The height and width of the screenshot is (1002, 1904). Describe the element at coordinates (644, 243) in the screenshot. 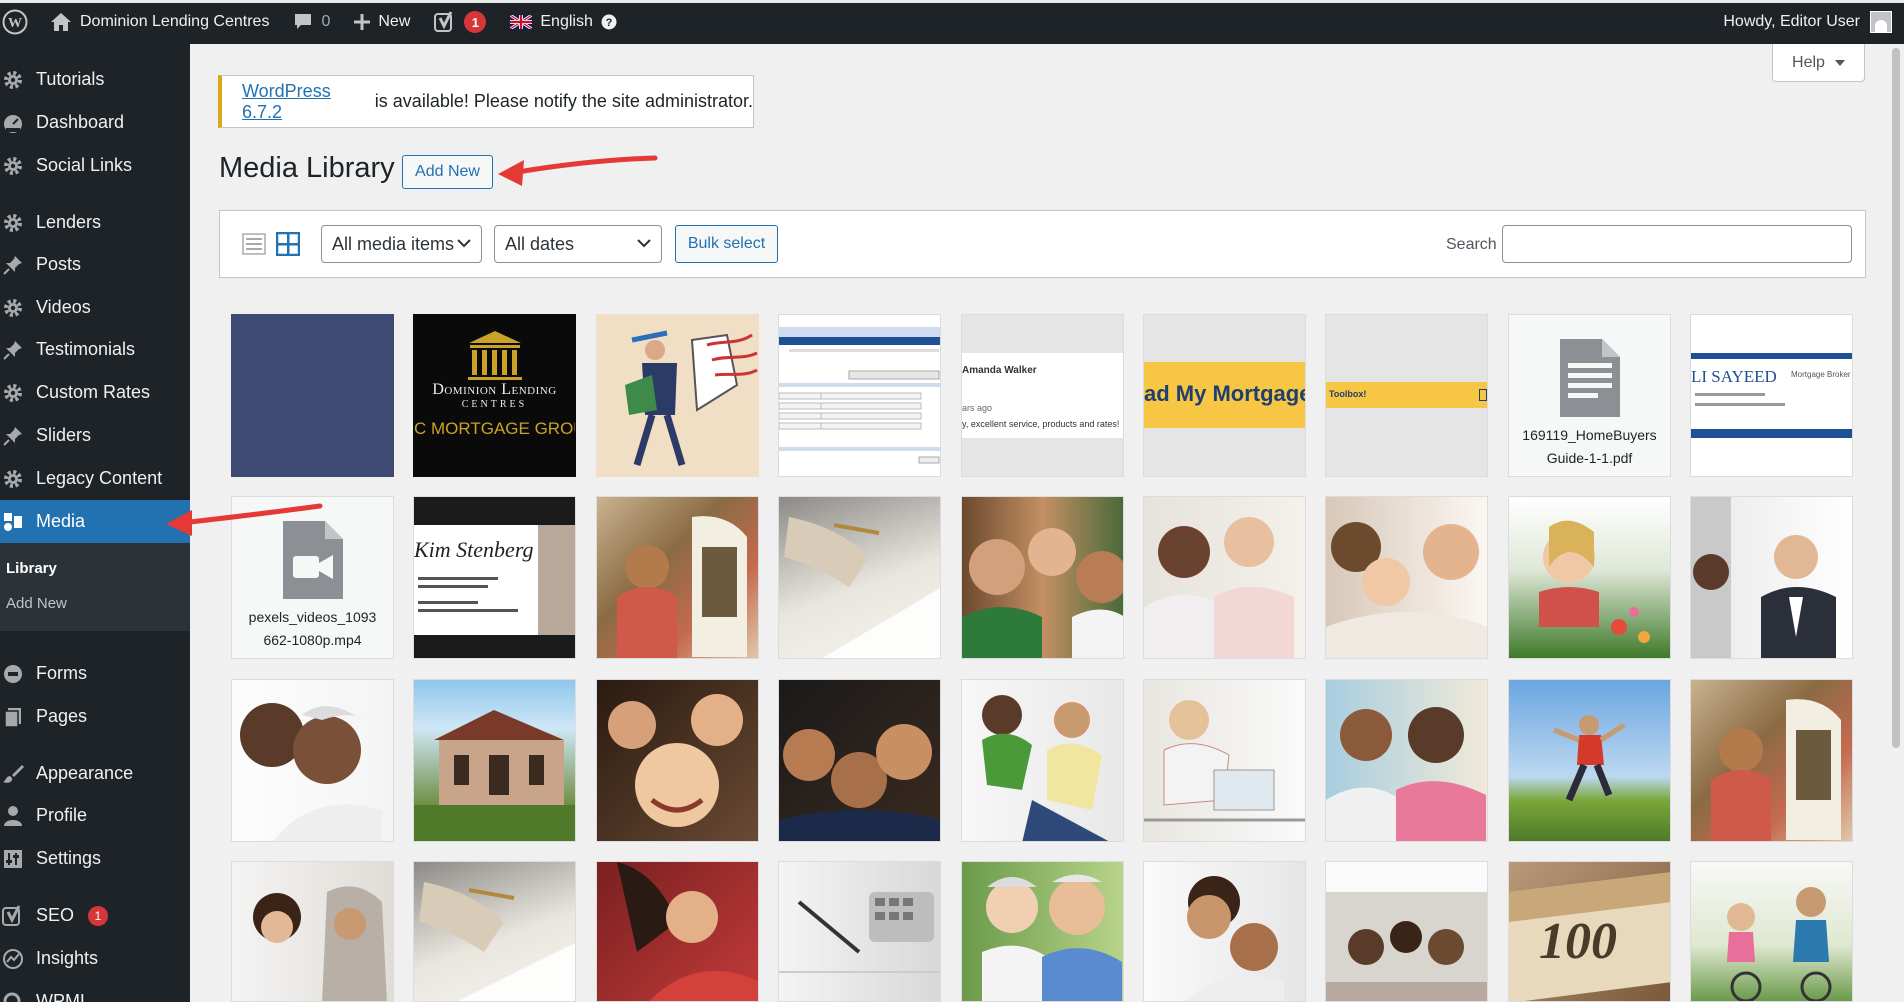

I see `chevron-down-icon` at that location.